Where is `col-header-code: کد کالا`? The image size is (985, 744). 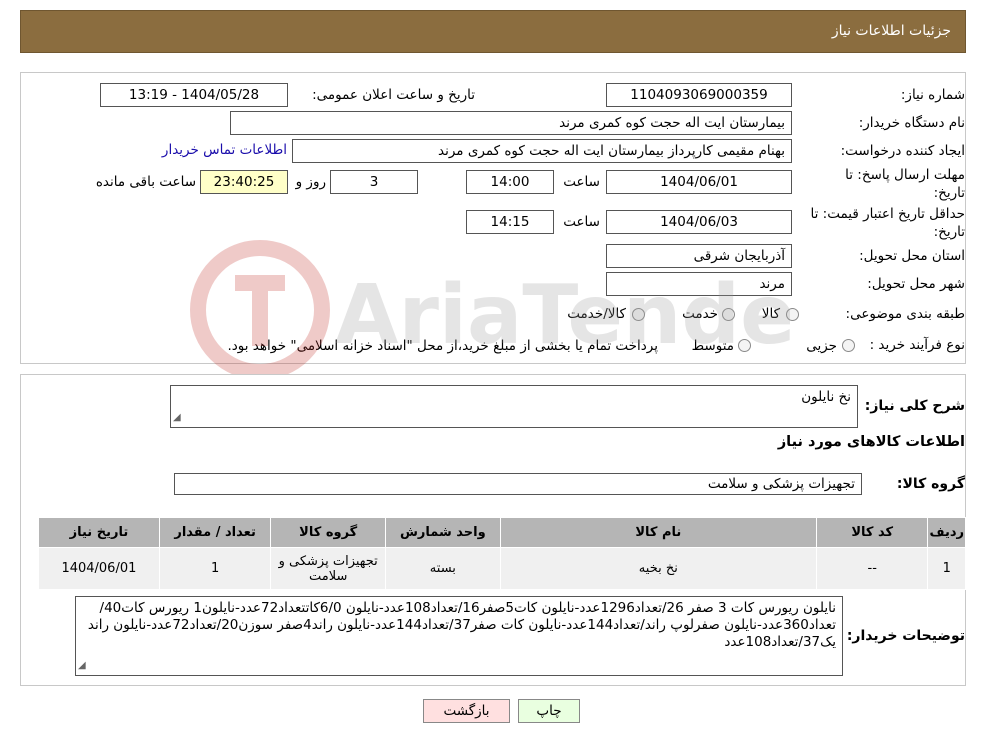
col-header-code: کد کالا is located at coordinates (872, 532).